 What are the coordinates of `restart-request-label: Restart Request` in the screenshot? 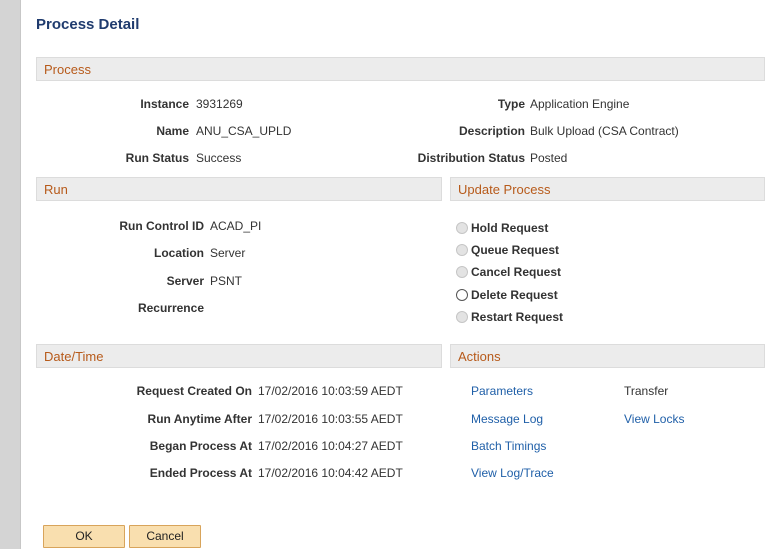 It's located at (517, 317).